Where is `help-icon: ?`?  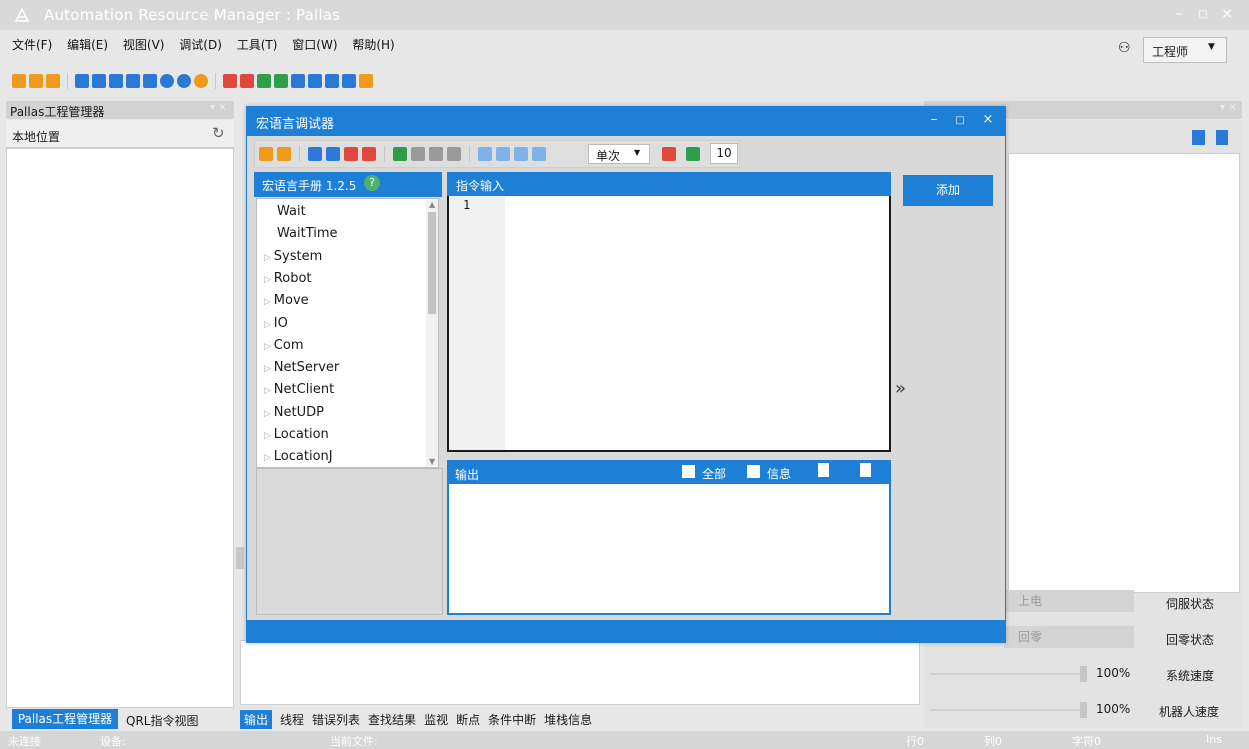
help-icon: ? is located at coordinates (372, 183).